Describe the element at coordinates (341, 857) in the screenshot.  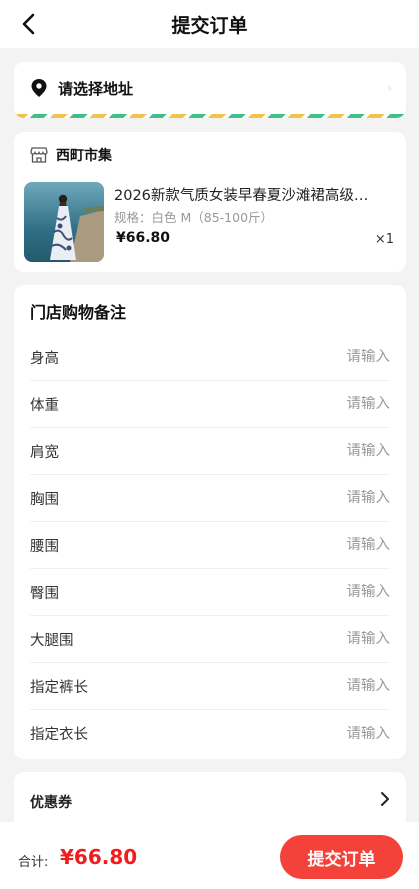
I see `submit-order-button: 提交订单` at that location.